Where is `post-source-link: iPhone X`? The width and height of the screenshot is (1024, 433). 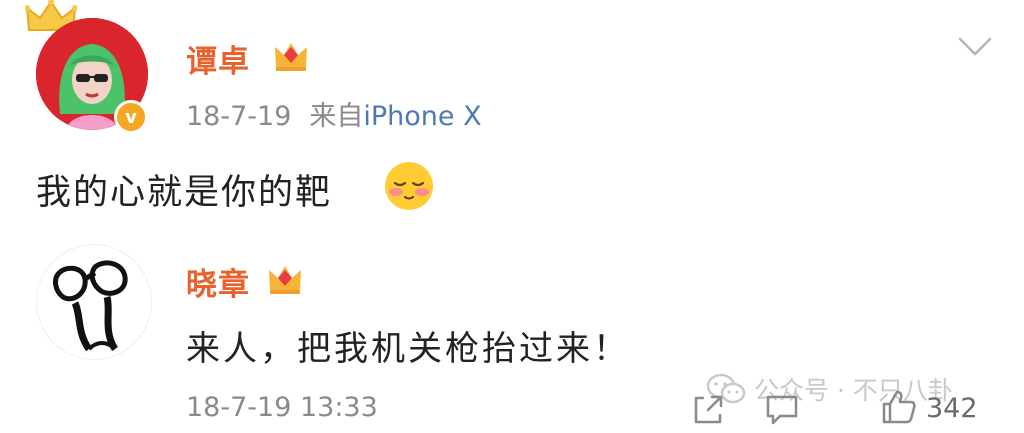 post-source-link: iPhone X is located at coordinates (422, 116).